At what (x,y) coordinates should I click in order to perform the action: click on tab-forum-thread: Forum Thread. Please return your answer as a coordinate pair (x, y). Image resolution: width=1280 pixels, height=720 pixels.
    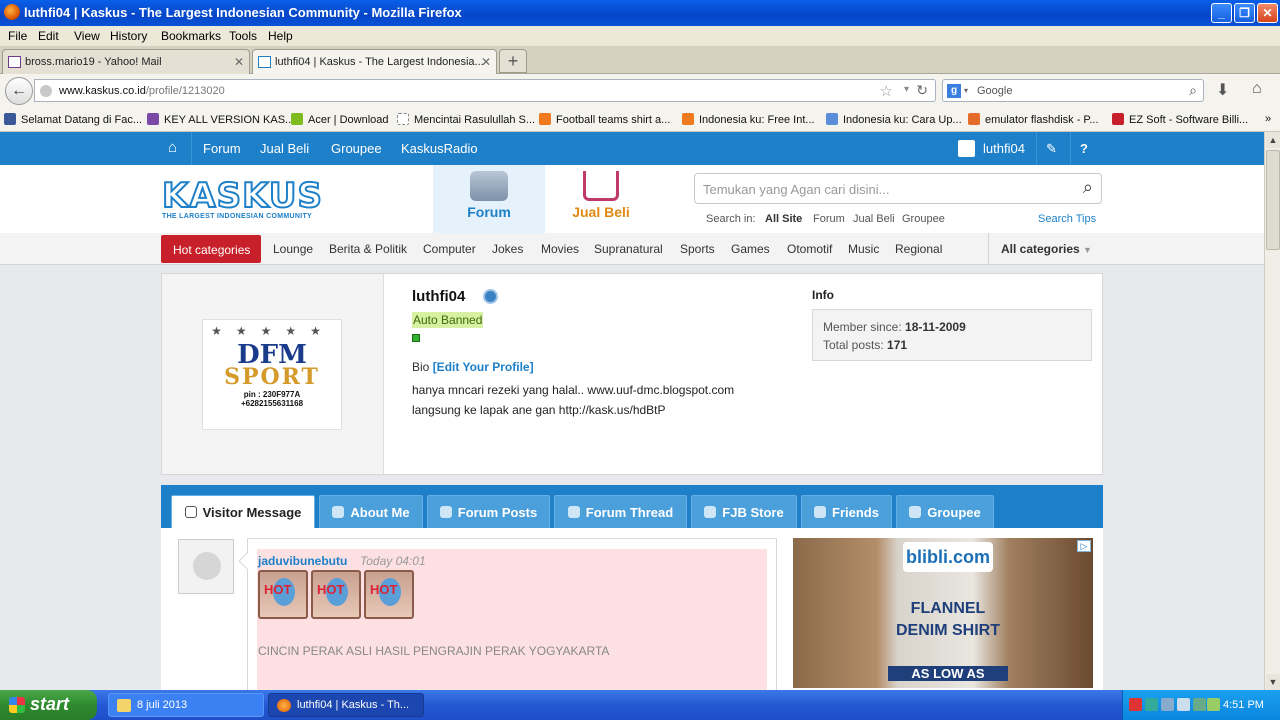
    Looking at the image, I should click on (620, 511).